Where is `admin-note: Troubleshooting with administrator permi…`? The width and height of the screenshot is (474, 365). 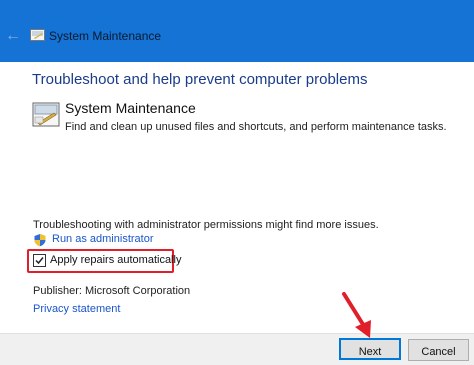
admin-note: Troubleshooting with administrator permi… is located at coordinates (206, 225).